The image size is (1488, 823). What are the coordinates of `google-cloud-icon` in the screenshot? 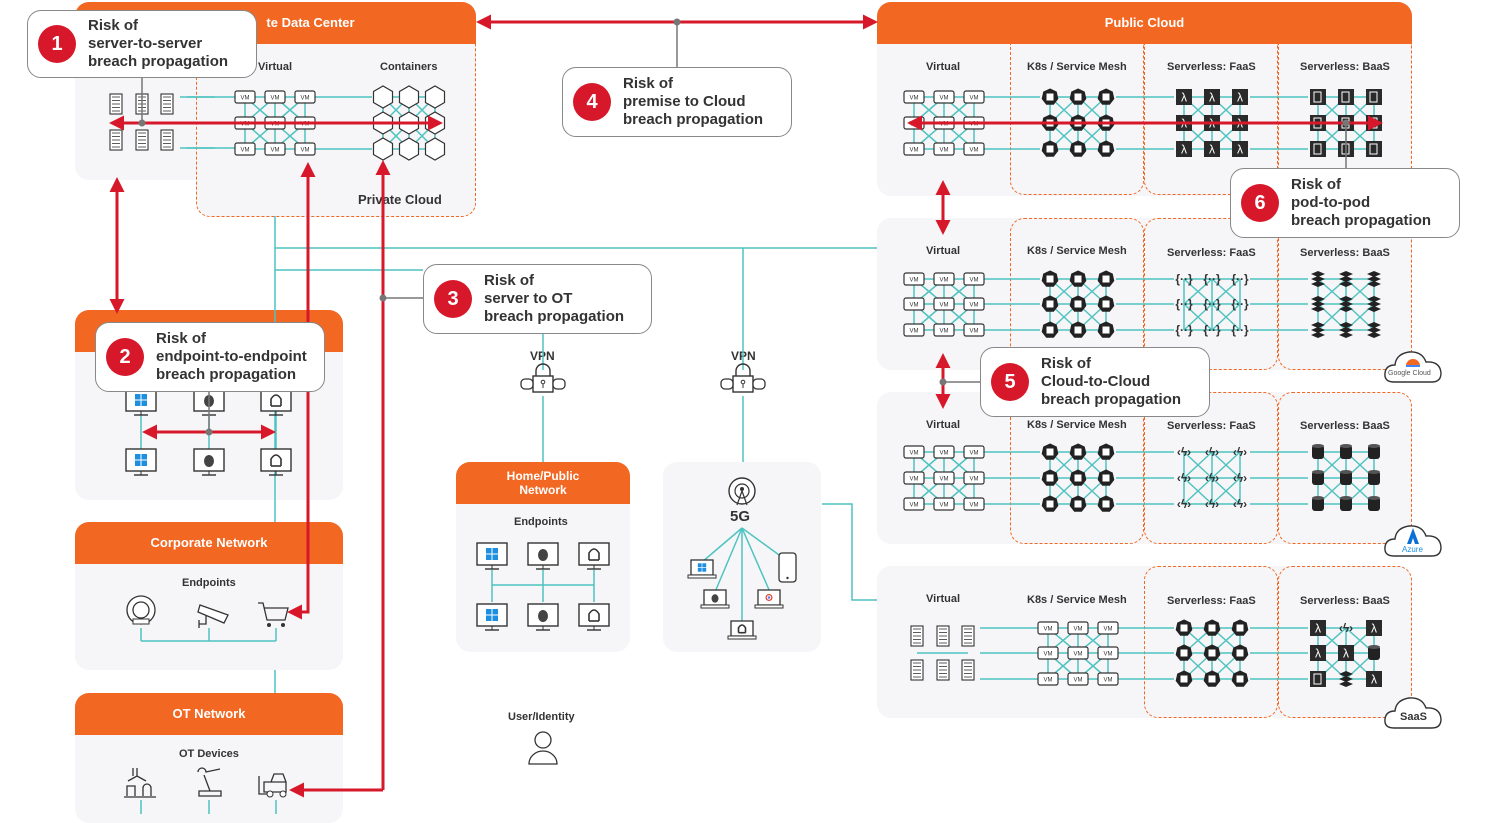 It's located at (1413, 367).